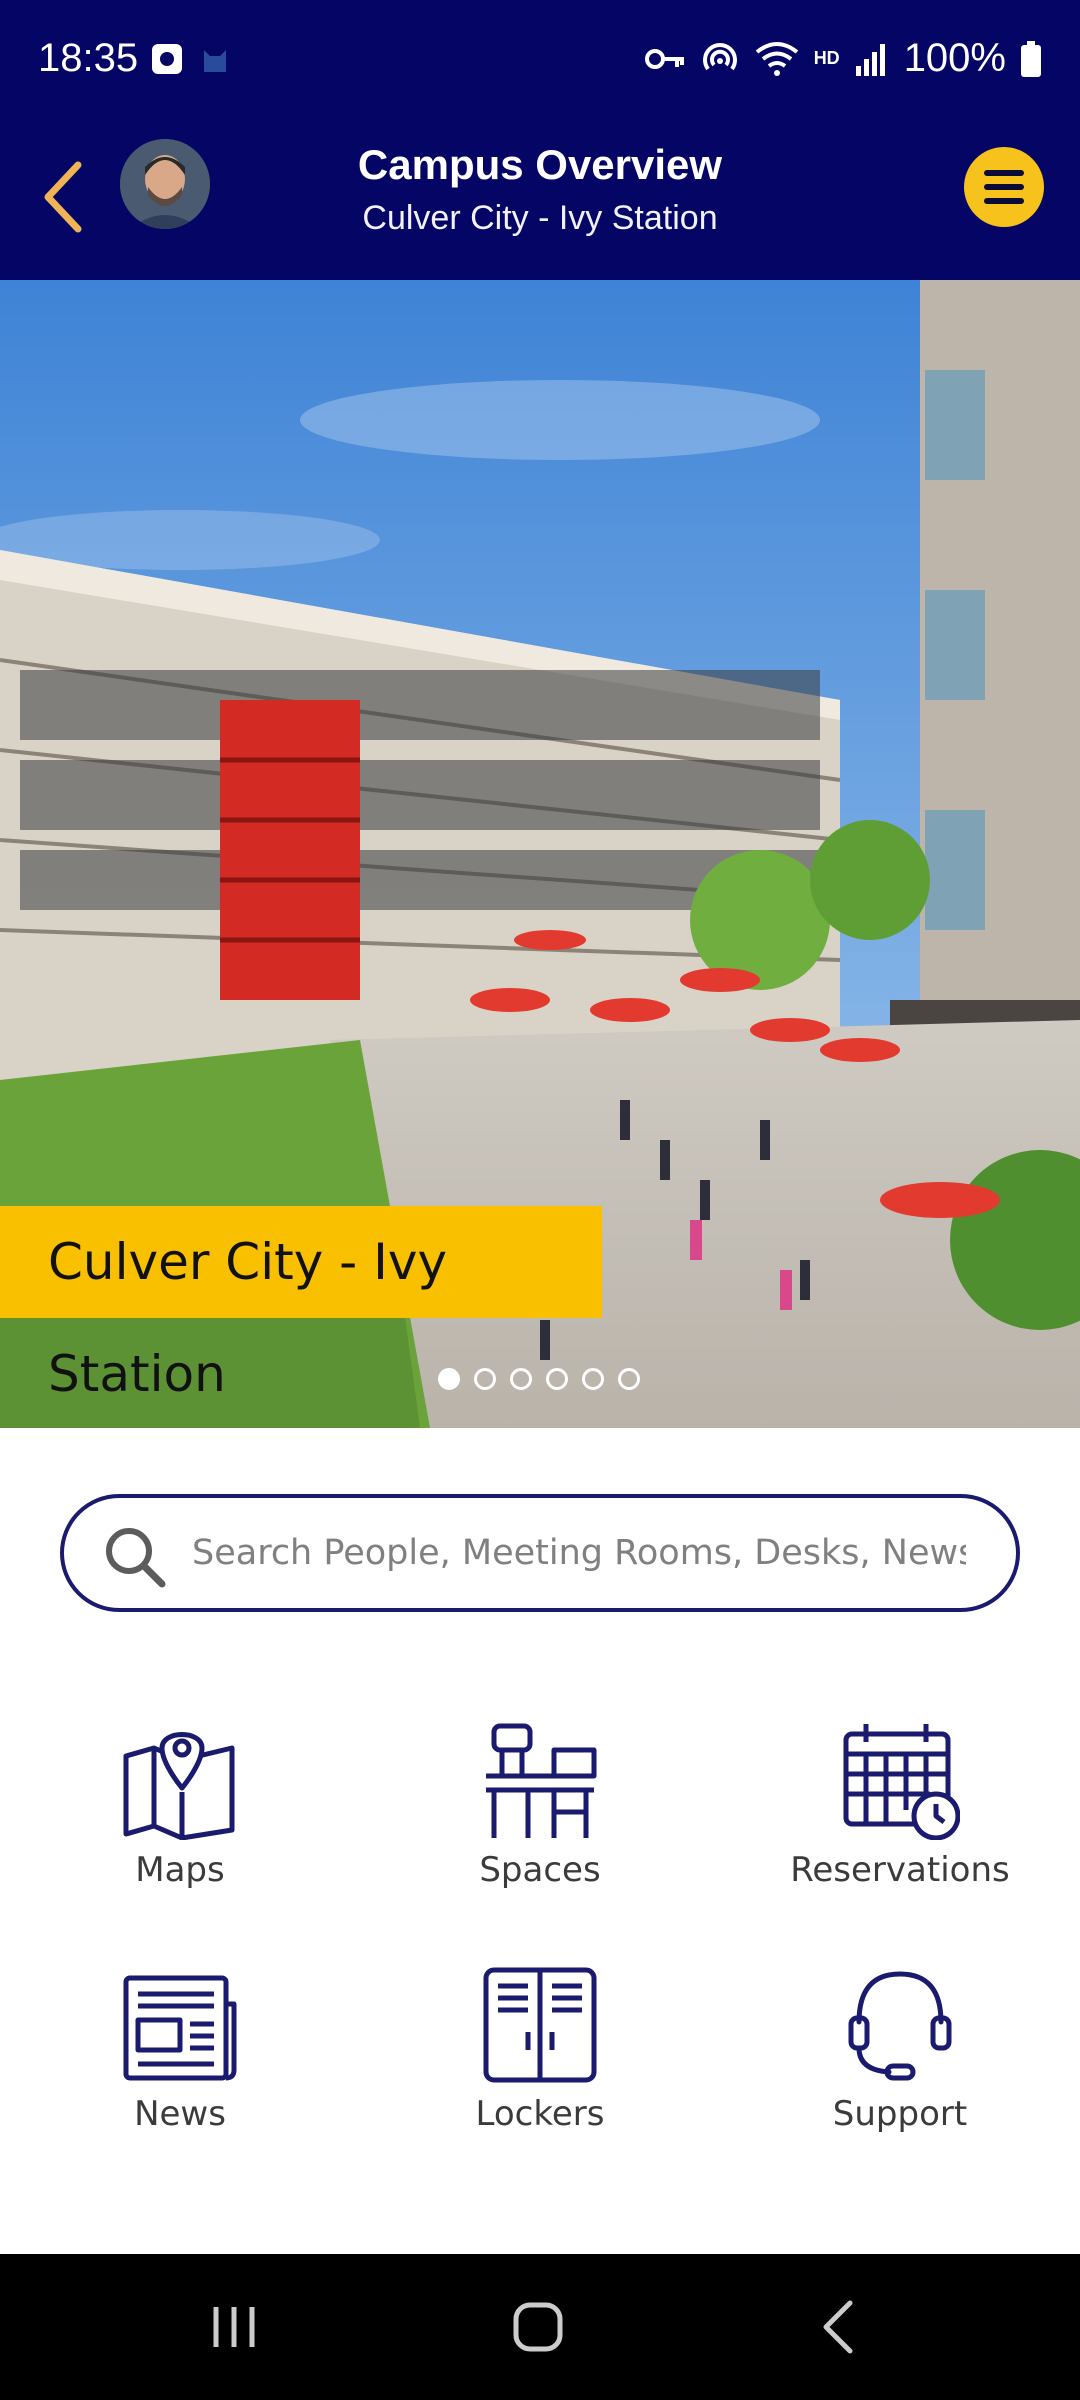 This screenshot has height=2400, width=1080. What do you see at coordinates (954, 58) in the screenshot?
I see `battery-percent: 100%` at bounding box center [954, 58].